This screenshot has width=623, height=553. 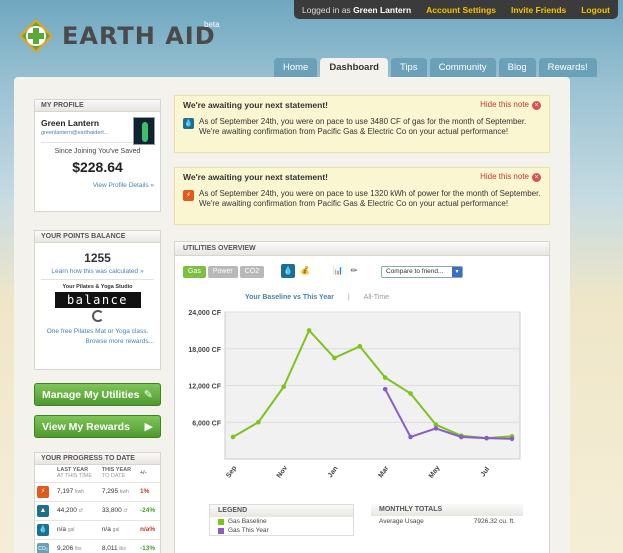 What do you see at coordinates (289, 297) in the screenshot?
I see `tab-baseline-vs-this-year: Your Baseline vs This Year` at bounding box center [289, 297].